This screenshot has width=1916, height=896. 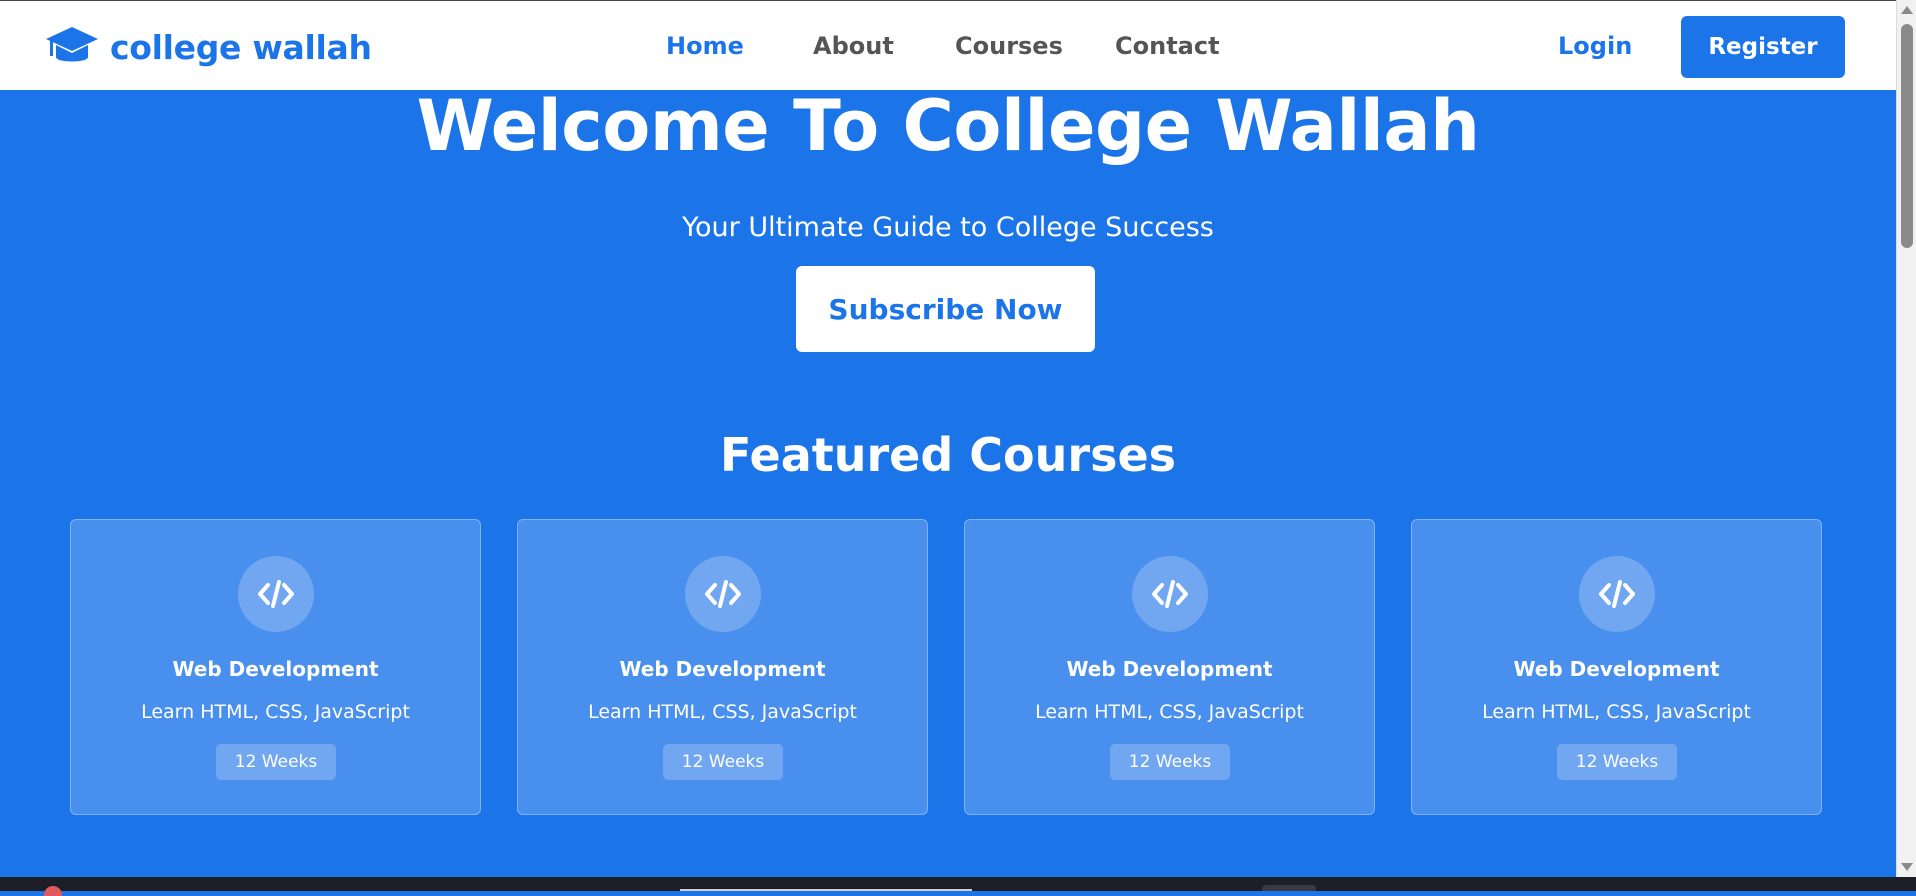 I want to click on scroll-up-icon, so click(x=1907, y=10).